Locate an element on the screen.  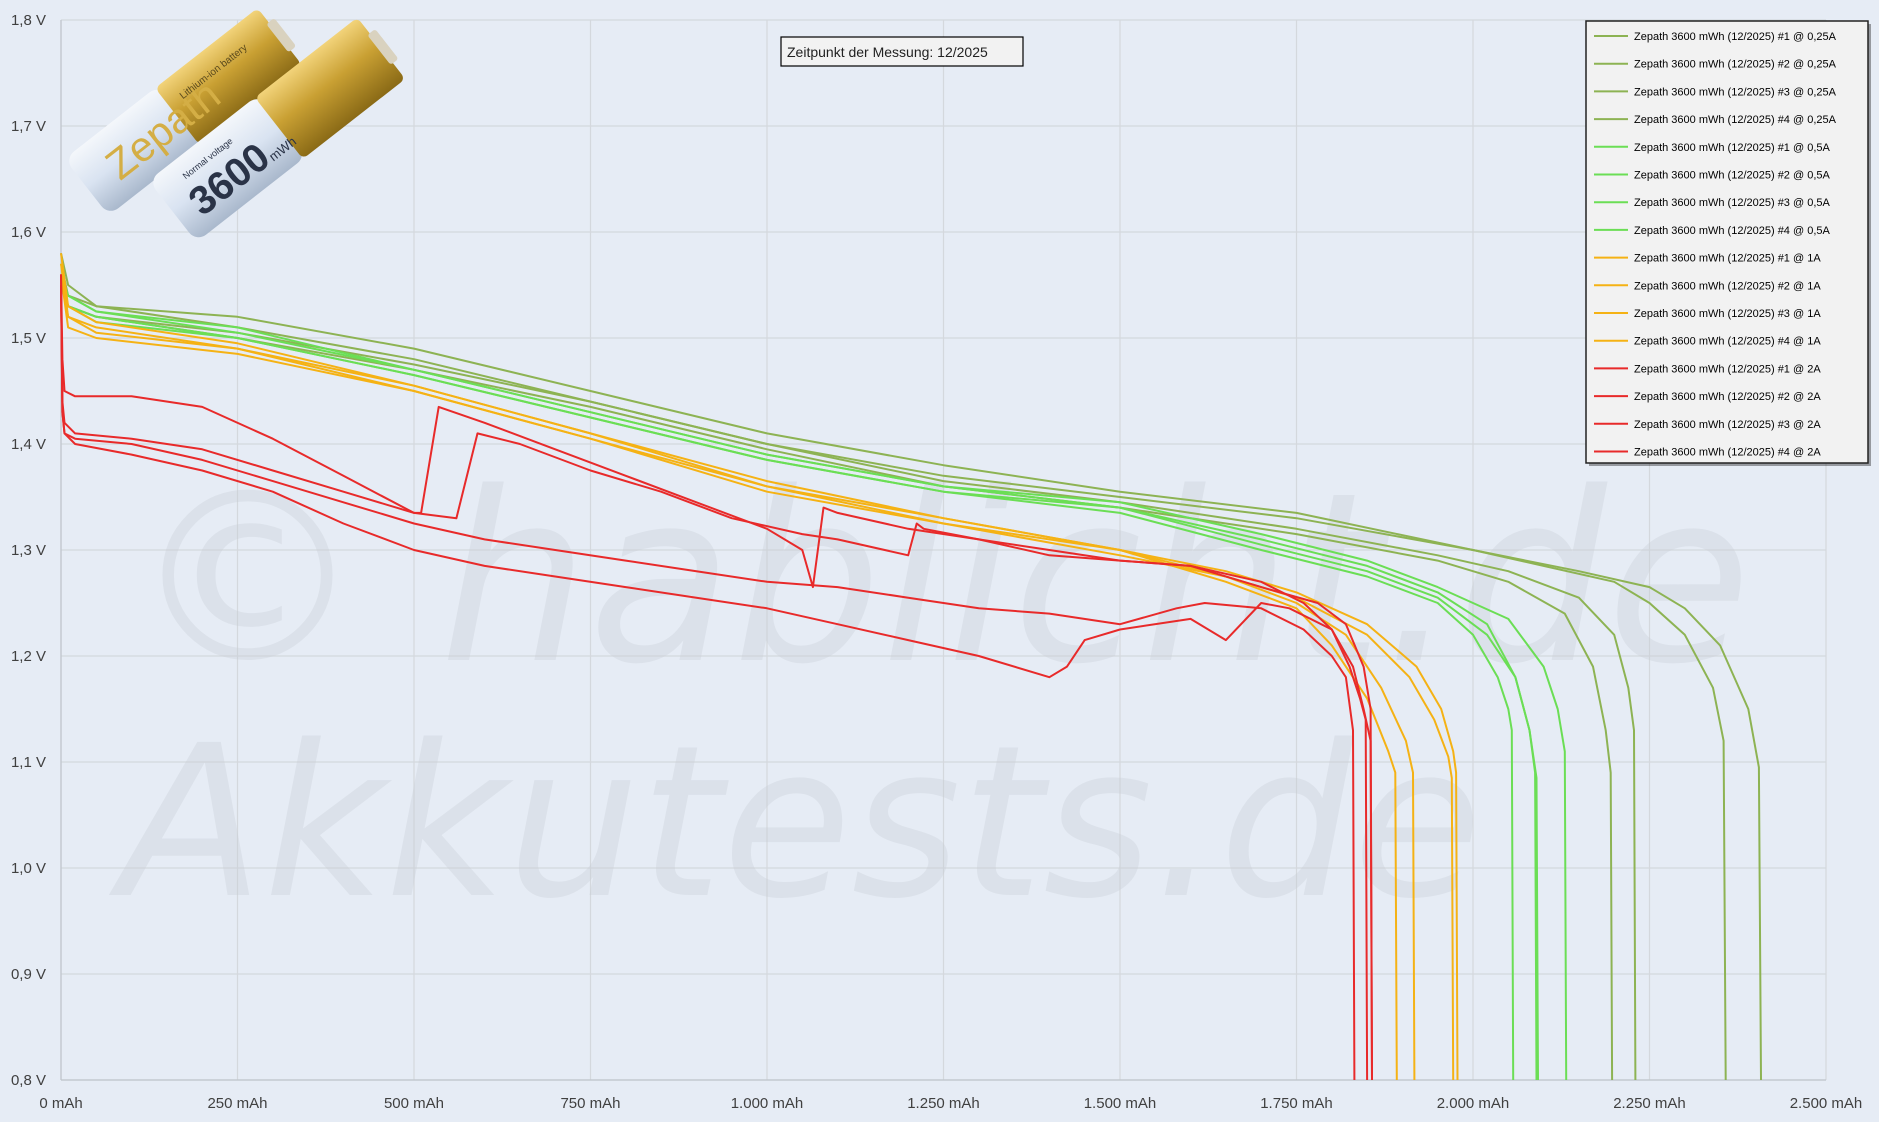
y-tick-label: 1,0 V is located at coordinates (28, 868).